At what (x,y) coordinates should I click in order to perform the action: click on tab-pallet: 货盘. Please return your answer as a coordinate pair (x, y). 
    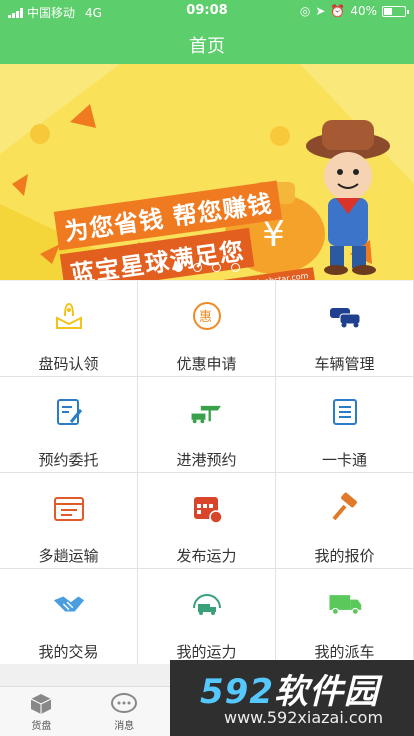
    Looking at the image, I should click on (41, 711).